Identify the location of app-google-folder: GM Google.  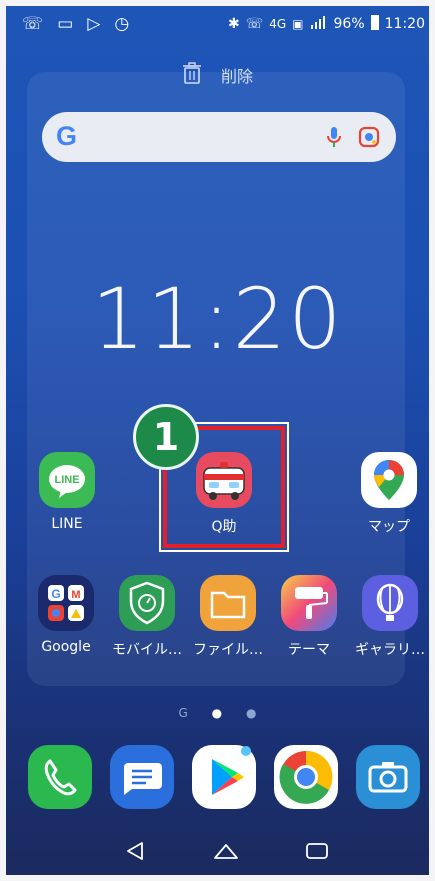
(66, 615).